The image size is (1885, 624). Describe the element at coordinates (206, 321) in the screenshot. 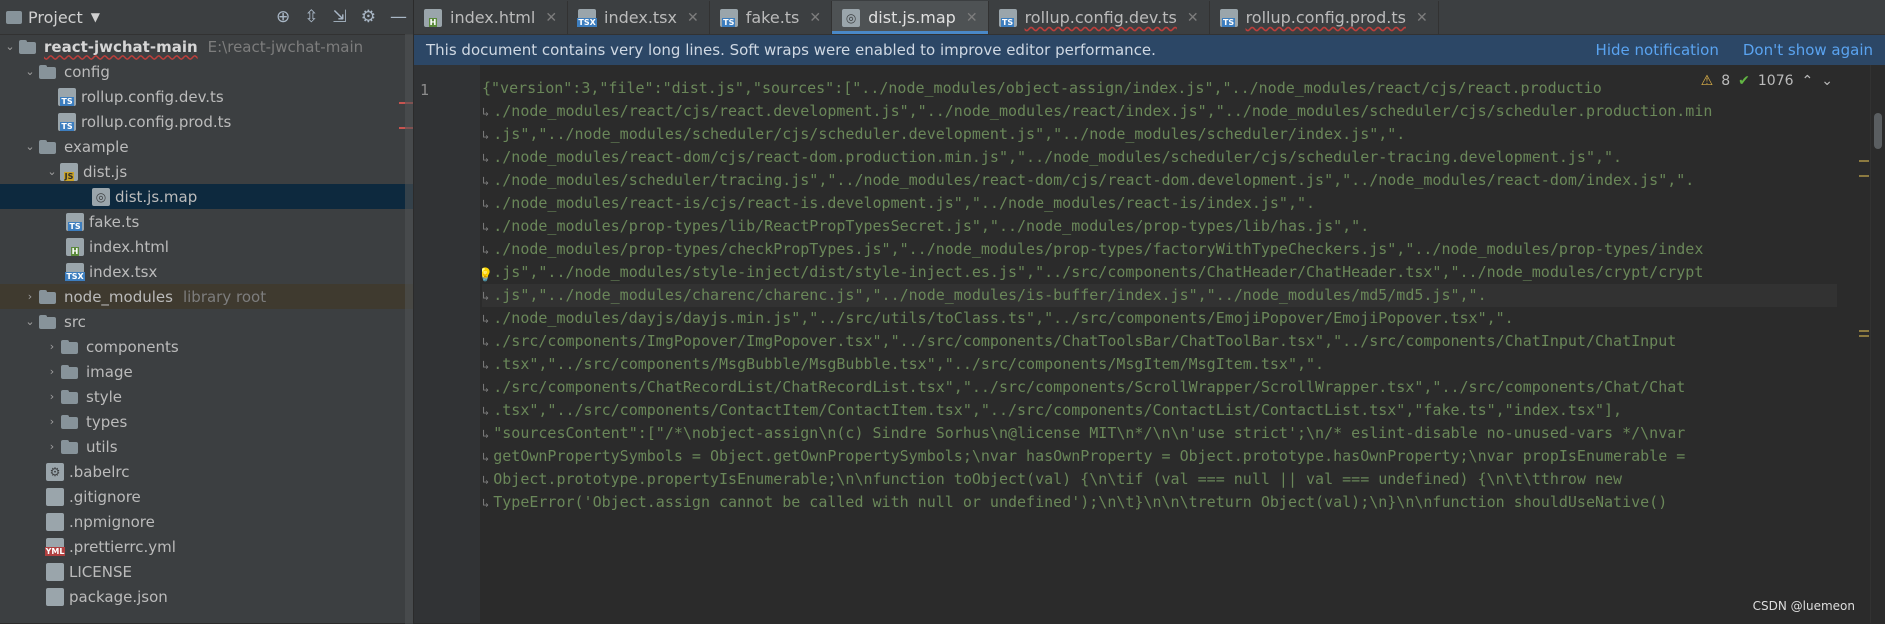

I see `tree-item-src: ⌄ src` at that location.